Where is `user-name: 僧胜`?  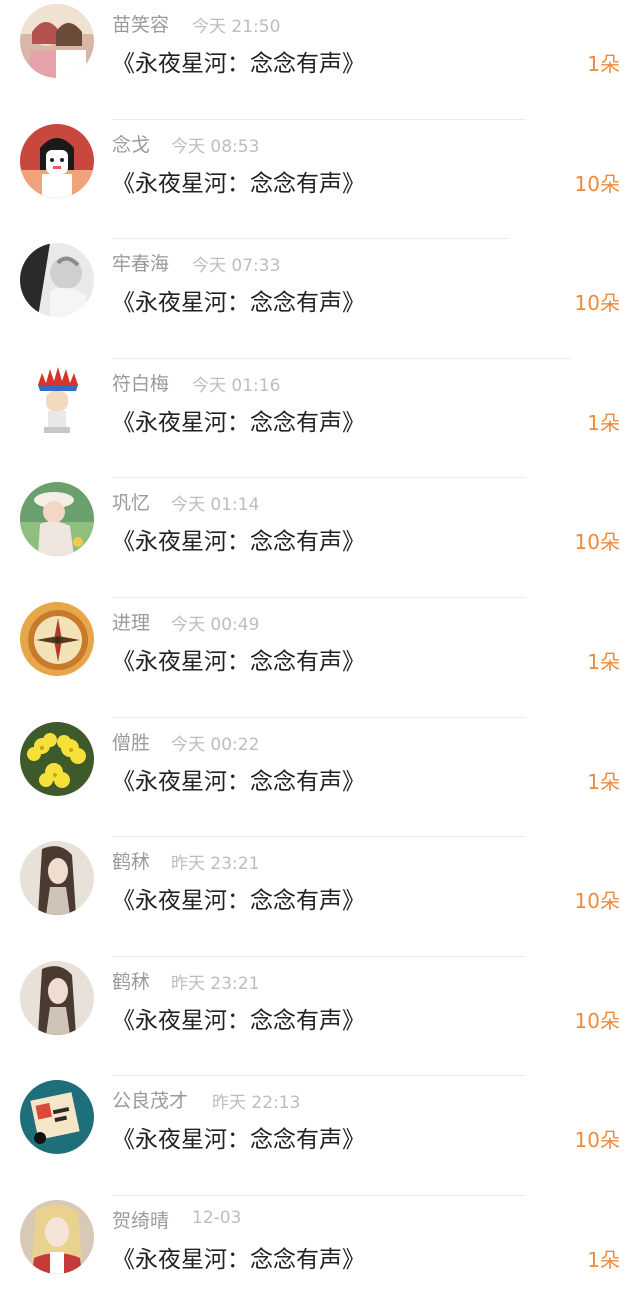 user-name: 僧胜 is located at coordinates (131, 741).